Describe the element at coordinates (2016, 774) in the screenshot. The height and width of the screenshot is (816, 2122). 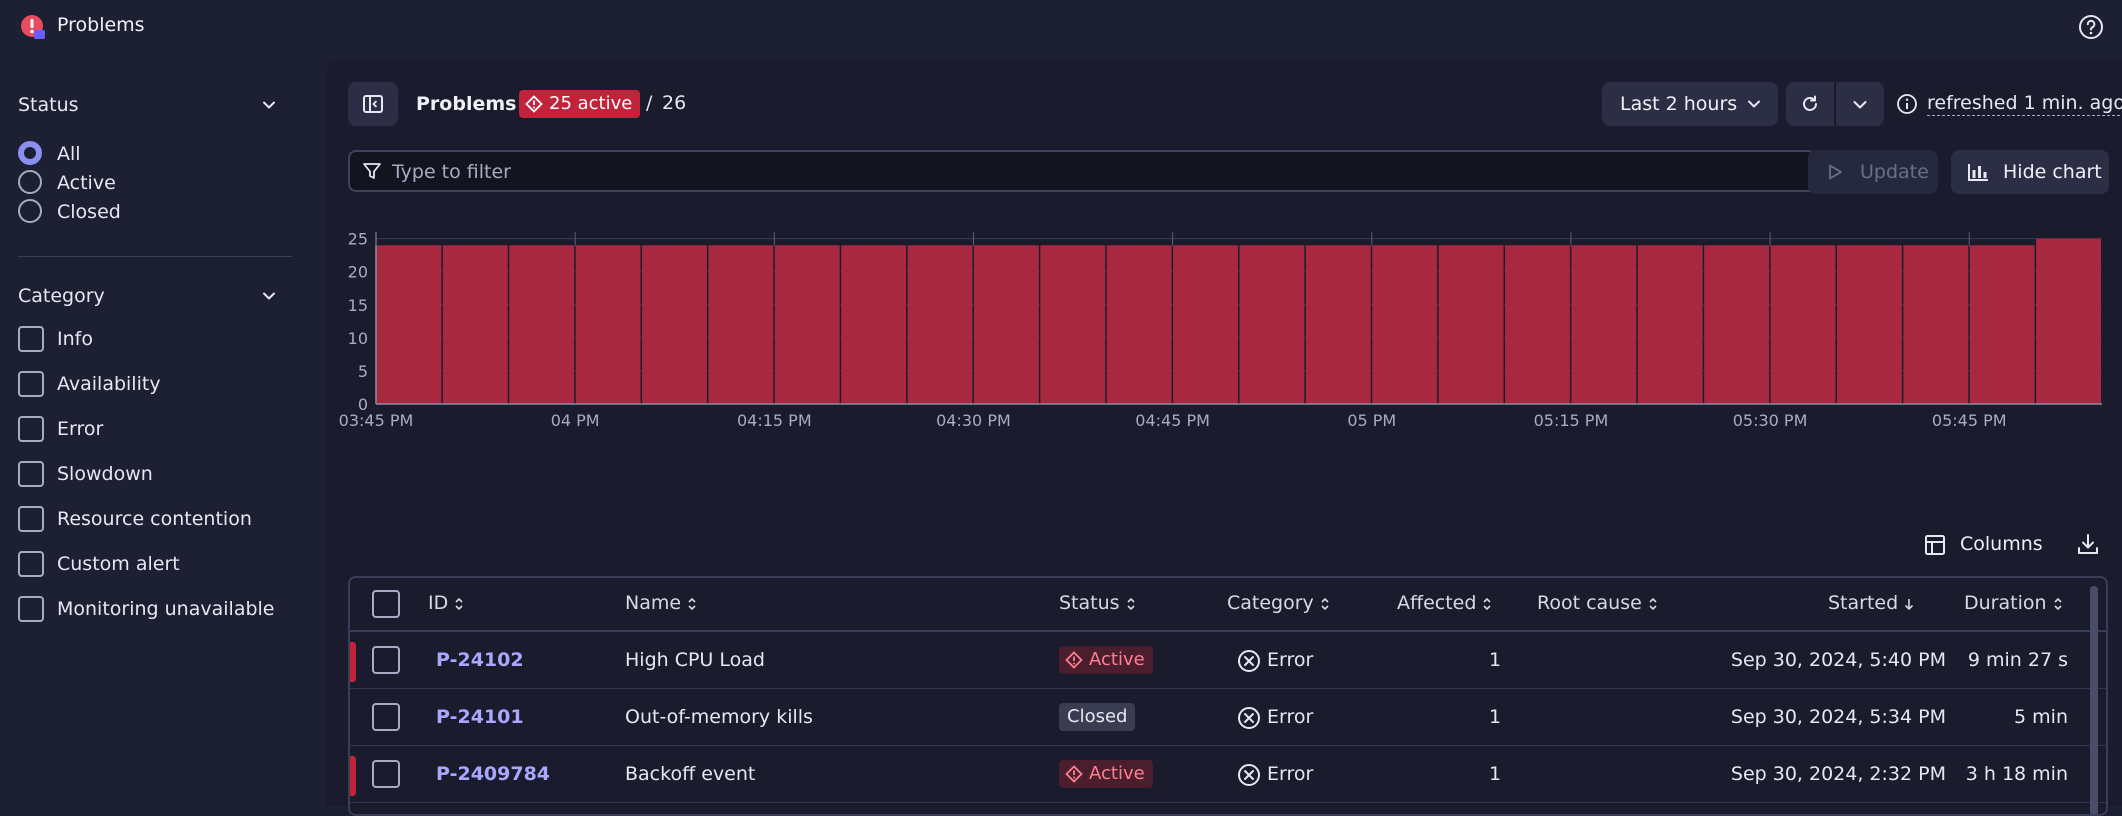
I see `duration: 3 h 18 min` at that location.